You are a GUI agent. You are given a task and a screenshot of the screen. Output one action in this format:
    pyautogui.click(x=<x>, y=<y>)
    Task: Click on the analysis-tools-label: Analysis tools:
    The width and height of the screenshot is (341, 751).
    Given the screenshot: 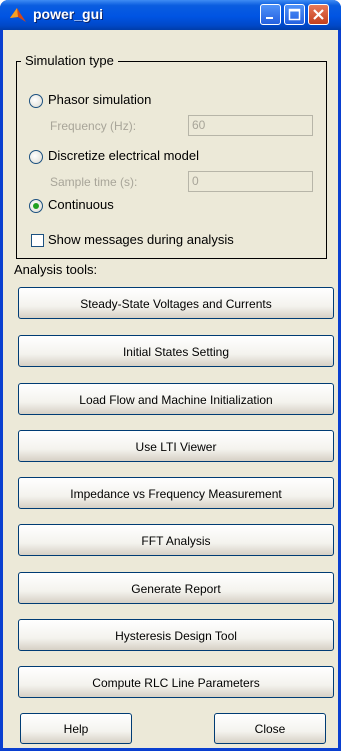 What is the action you would take?
    pyautogui.click(x=56, y=269)
    